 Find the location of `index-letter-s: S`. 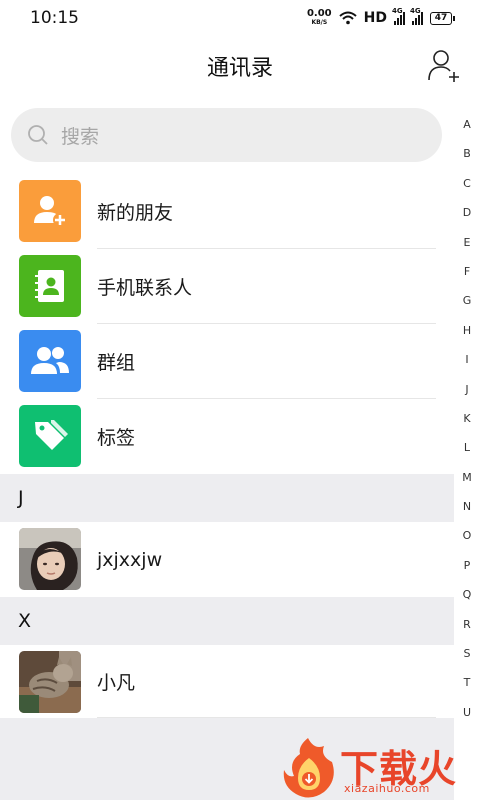

index-letter-s: S is located at coordinates (467, 653).